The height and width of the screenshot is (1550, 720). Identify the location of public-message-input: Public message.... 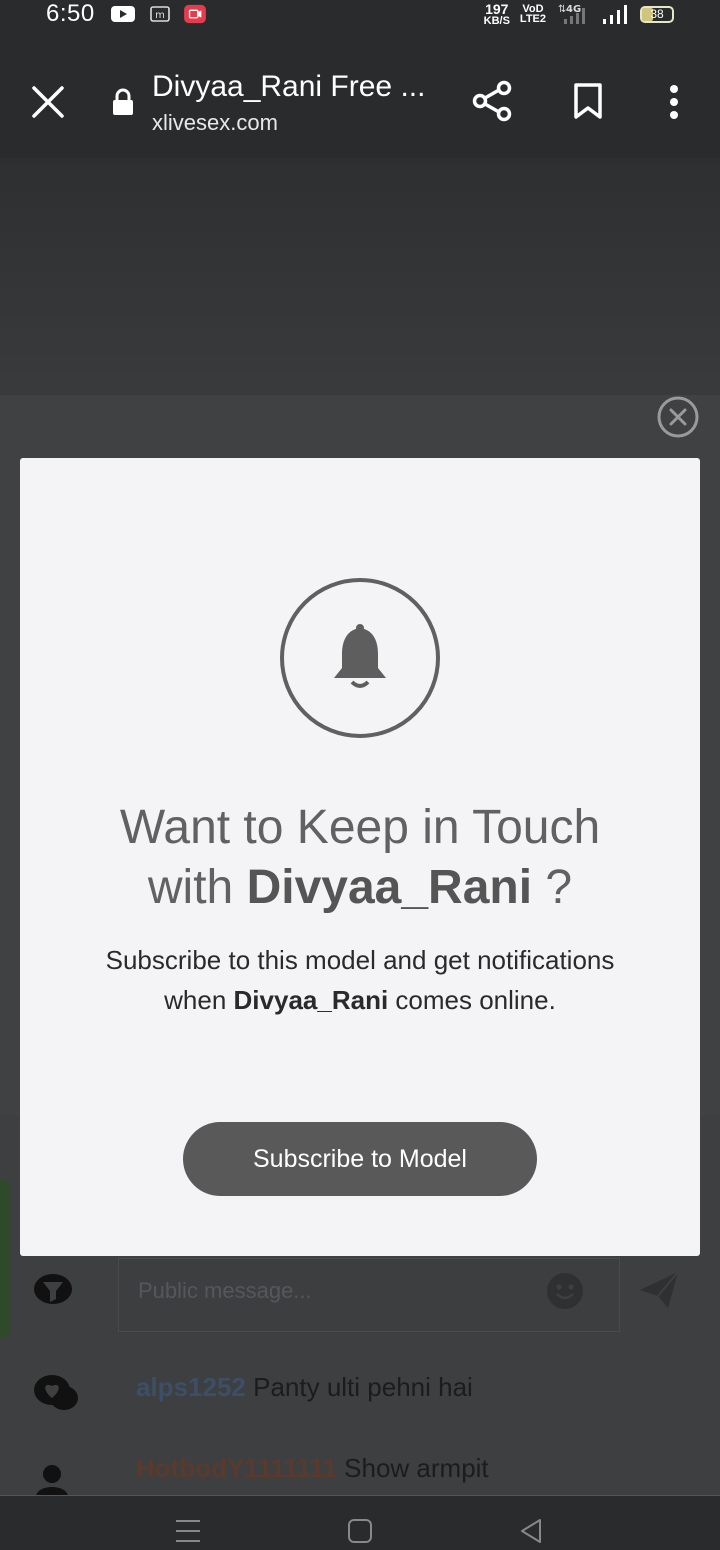
(225, 1291).